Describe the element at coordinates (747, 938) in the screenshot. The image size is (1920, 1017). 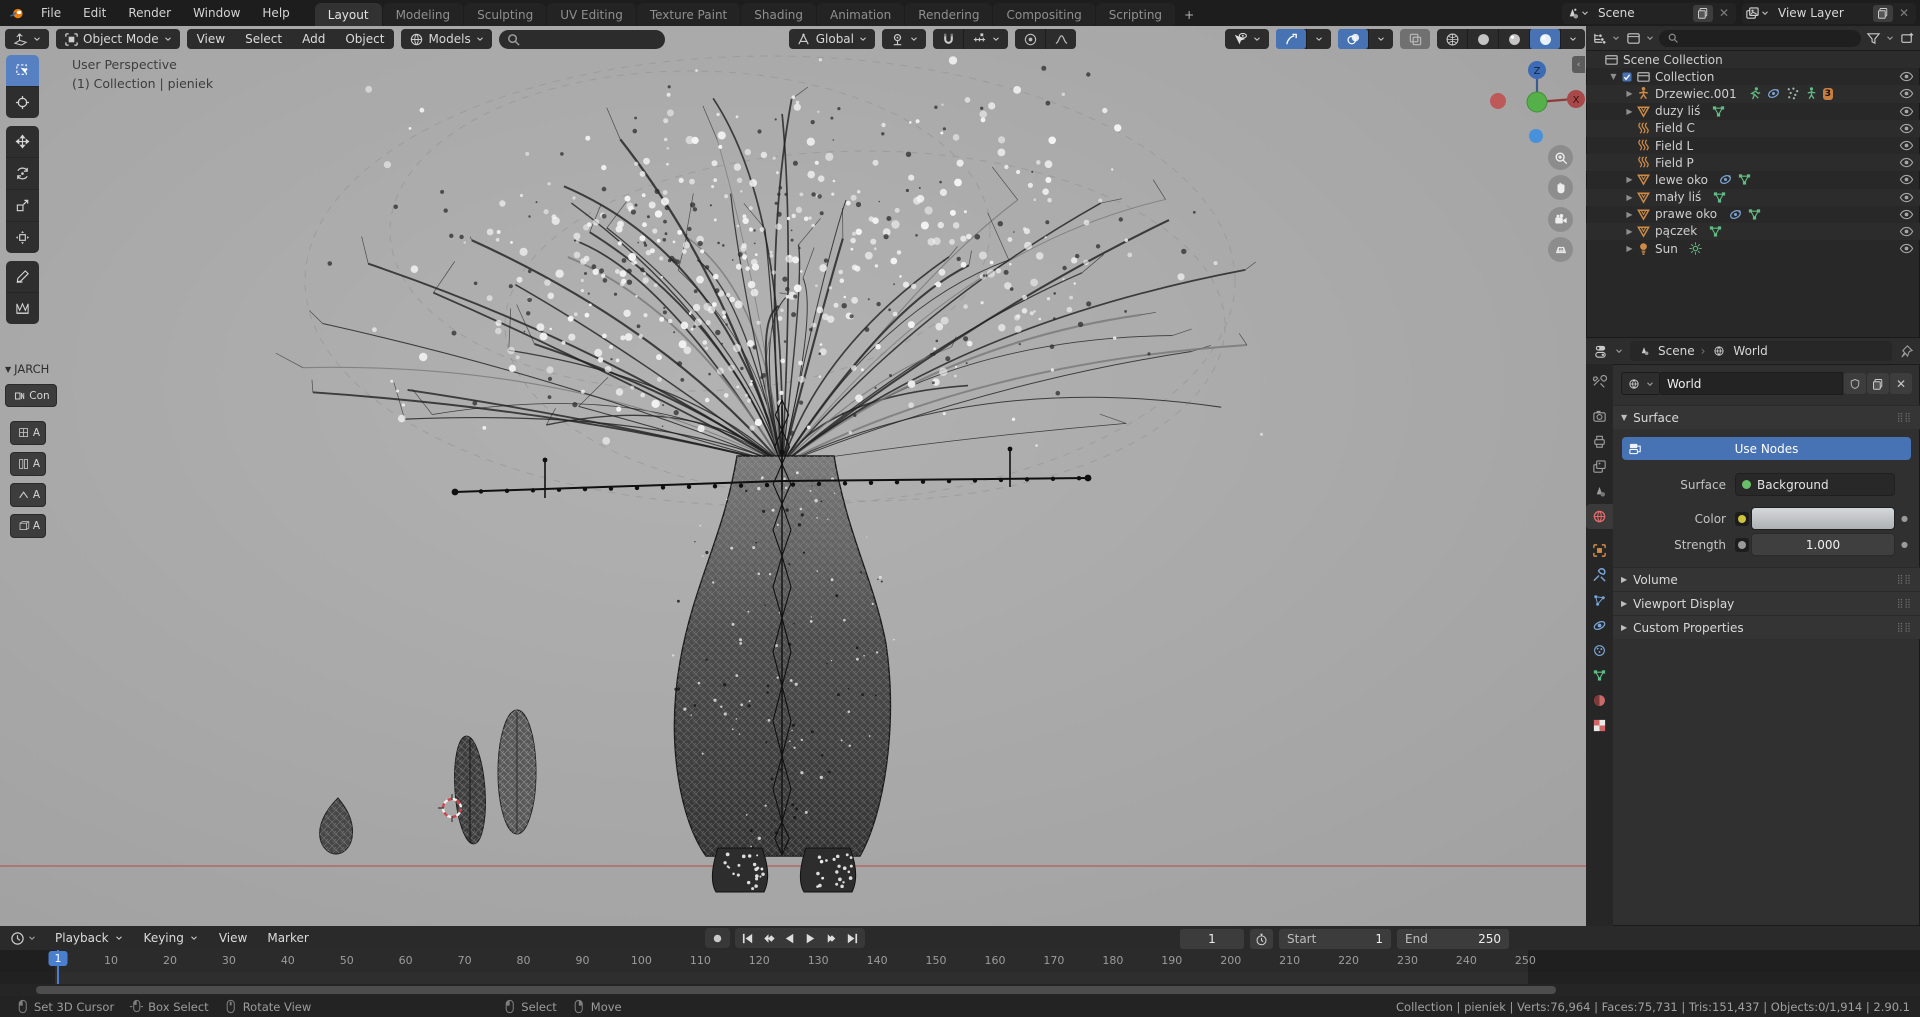
I see `jump-first-button` at that location.